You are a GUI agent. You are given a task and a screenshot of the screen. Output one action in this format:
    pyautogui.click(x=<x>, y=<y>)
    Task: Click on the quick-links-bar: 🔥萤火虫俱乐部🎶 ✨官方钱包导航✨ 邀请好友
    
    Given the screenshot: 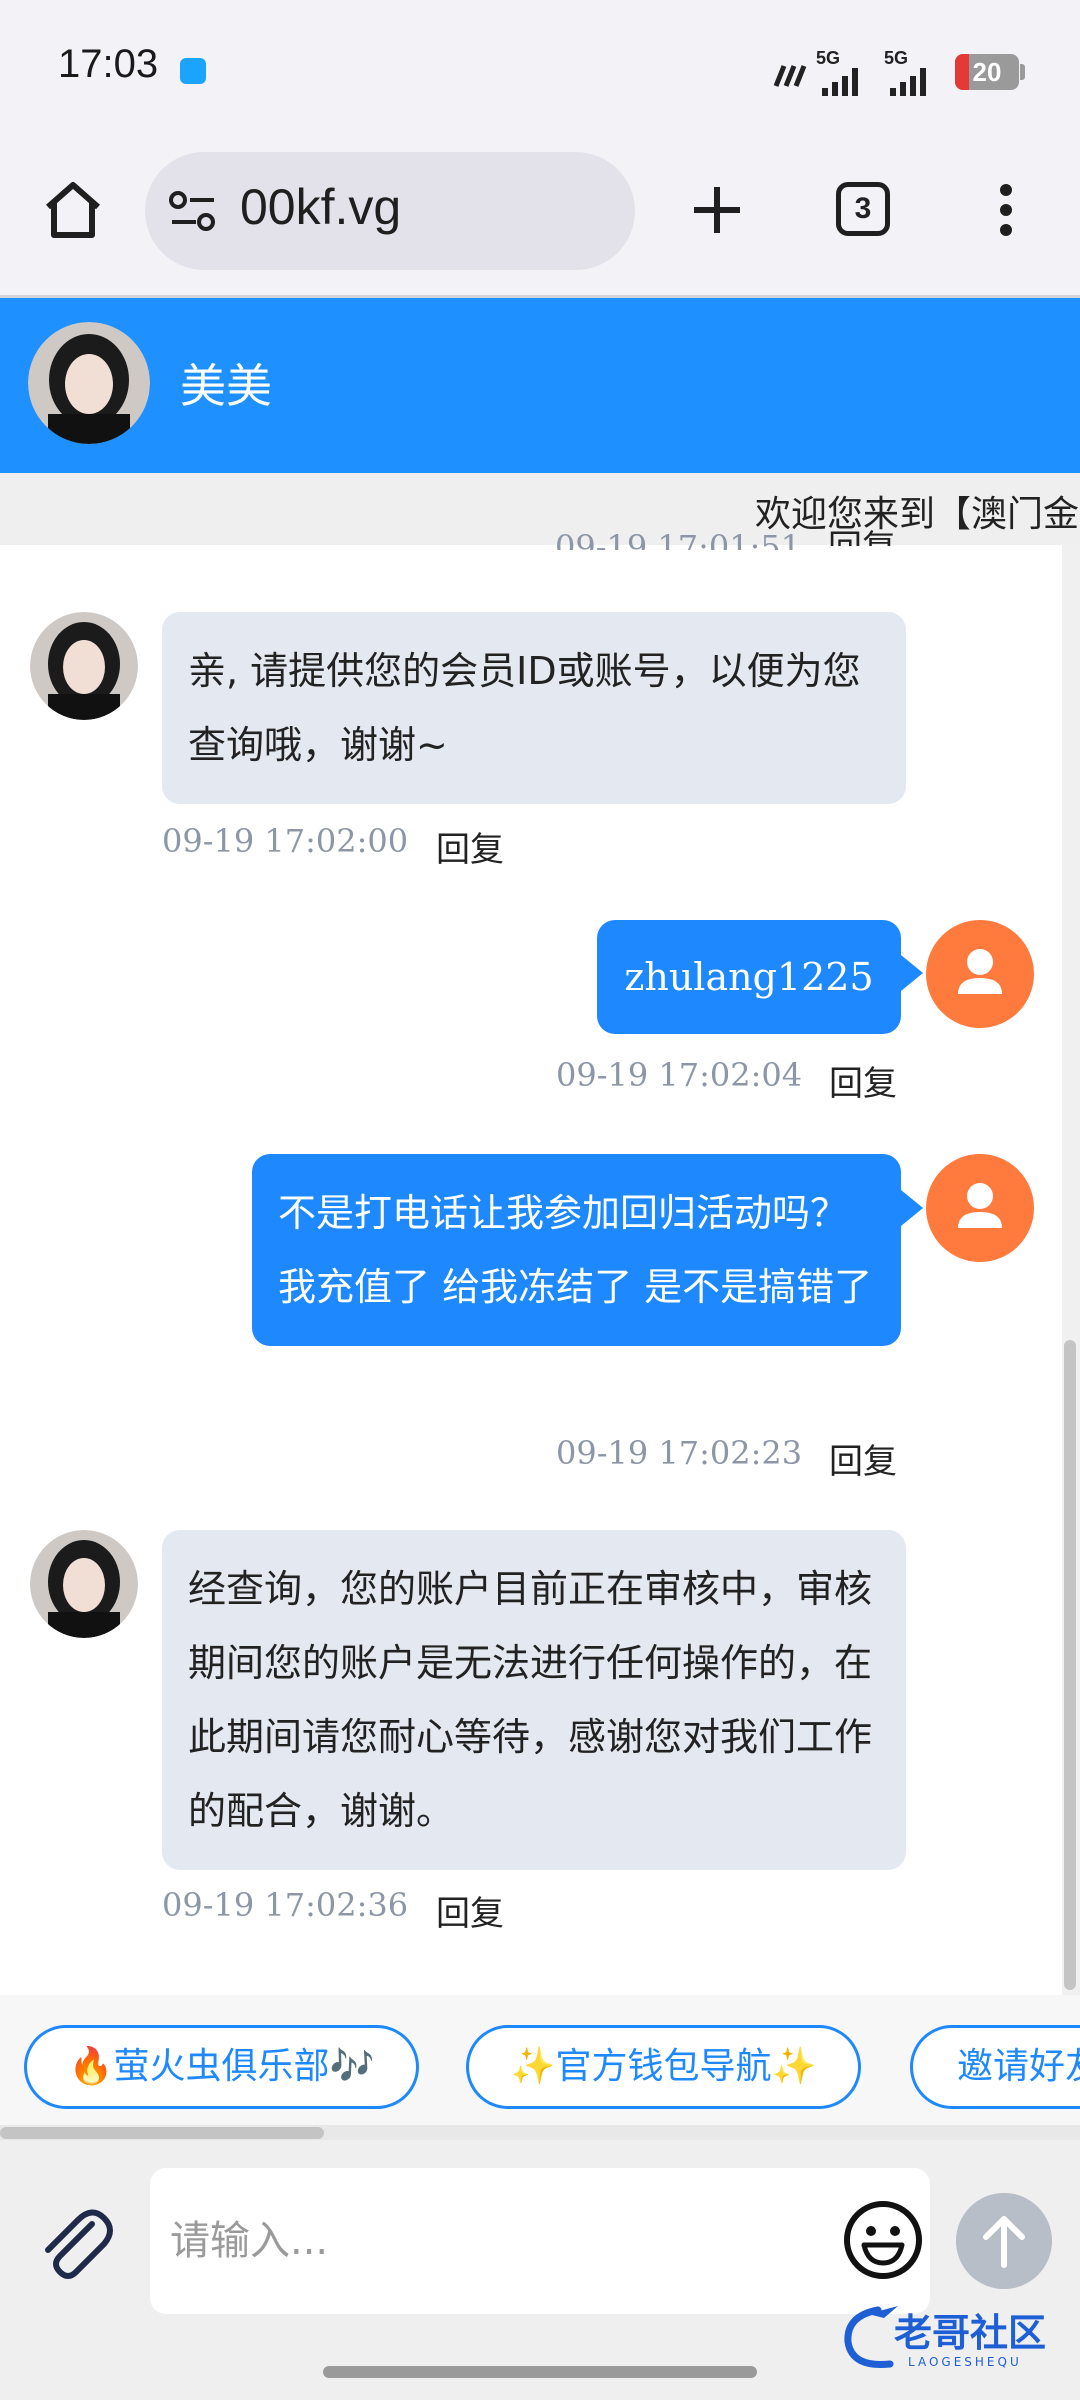 What is the action you would take?
    pyautogui.click(x=540, y=2060)
    